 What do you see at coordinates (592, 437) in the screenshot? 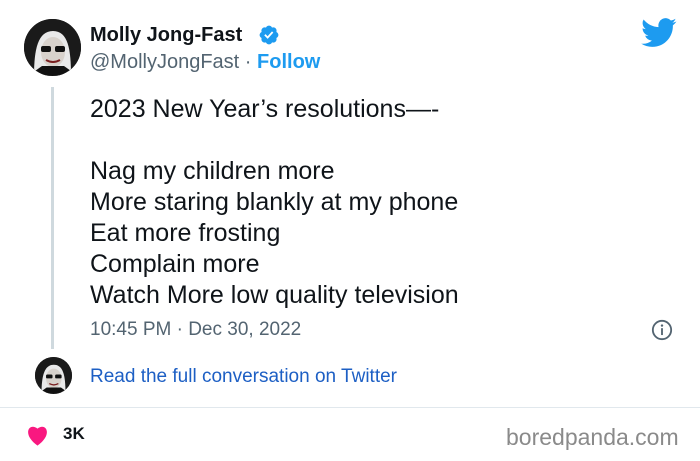
I see `watermark: boredpanda.com` at bounding box center [592, 437].